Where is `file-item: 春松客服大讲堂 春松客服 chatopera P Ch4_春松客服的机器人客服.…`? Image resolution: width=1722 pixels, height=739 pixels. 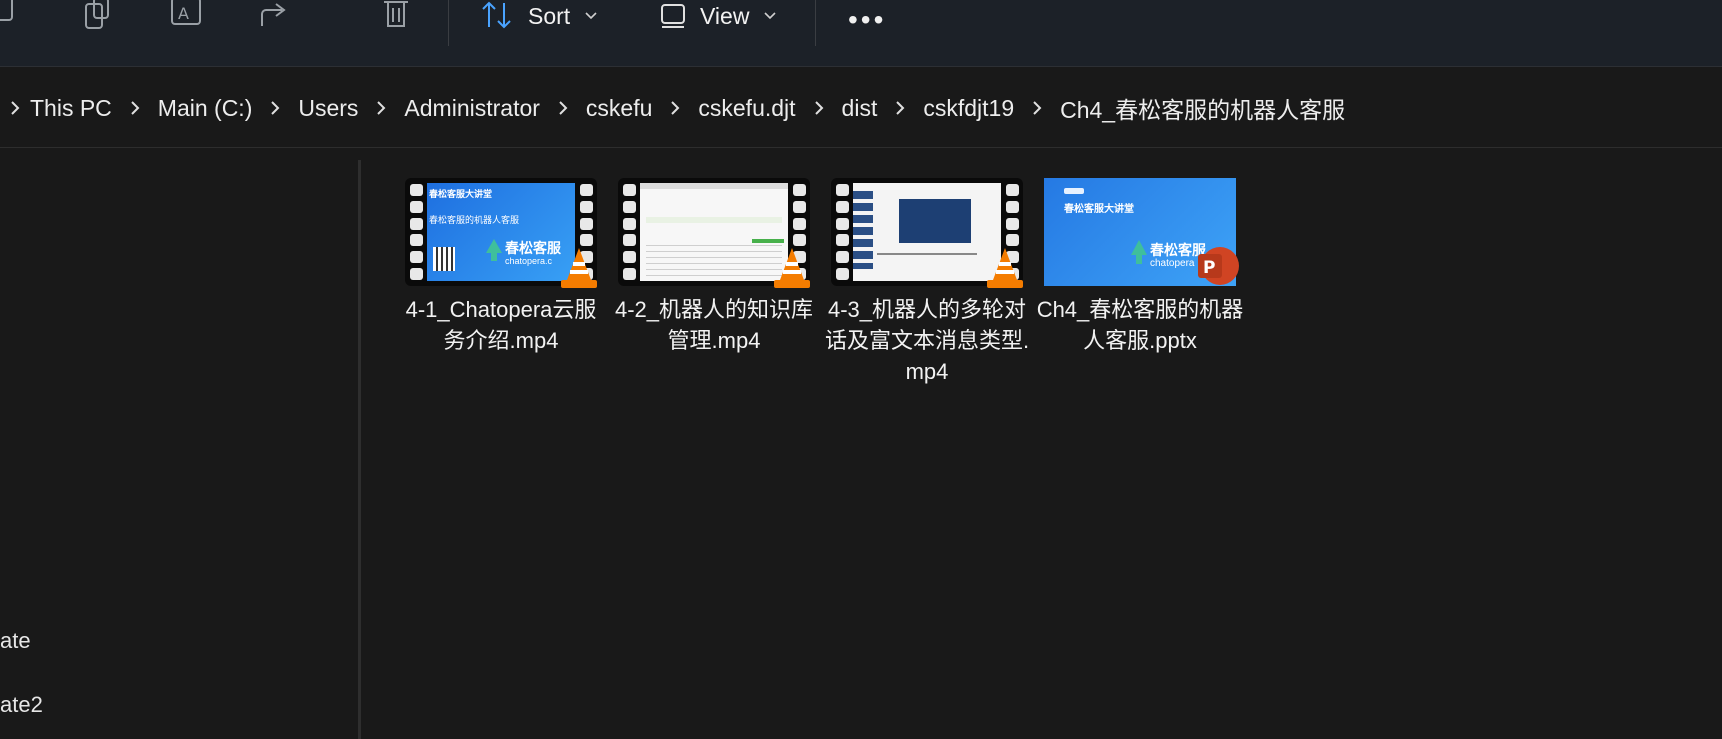 file-item: 春松客服大讲堂 春松客服 chatopera P Ch4_春松客服的机器人客服.… is located at coordinates (1140, 267).